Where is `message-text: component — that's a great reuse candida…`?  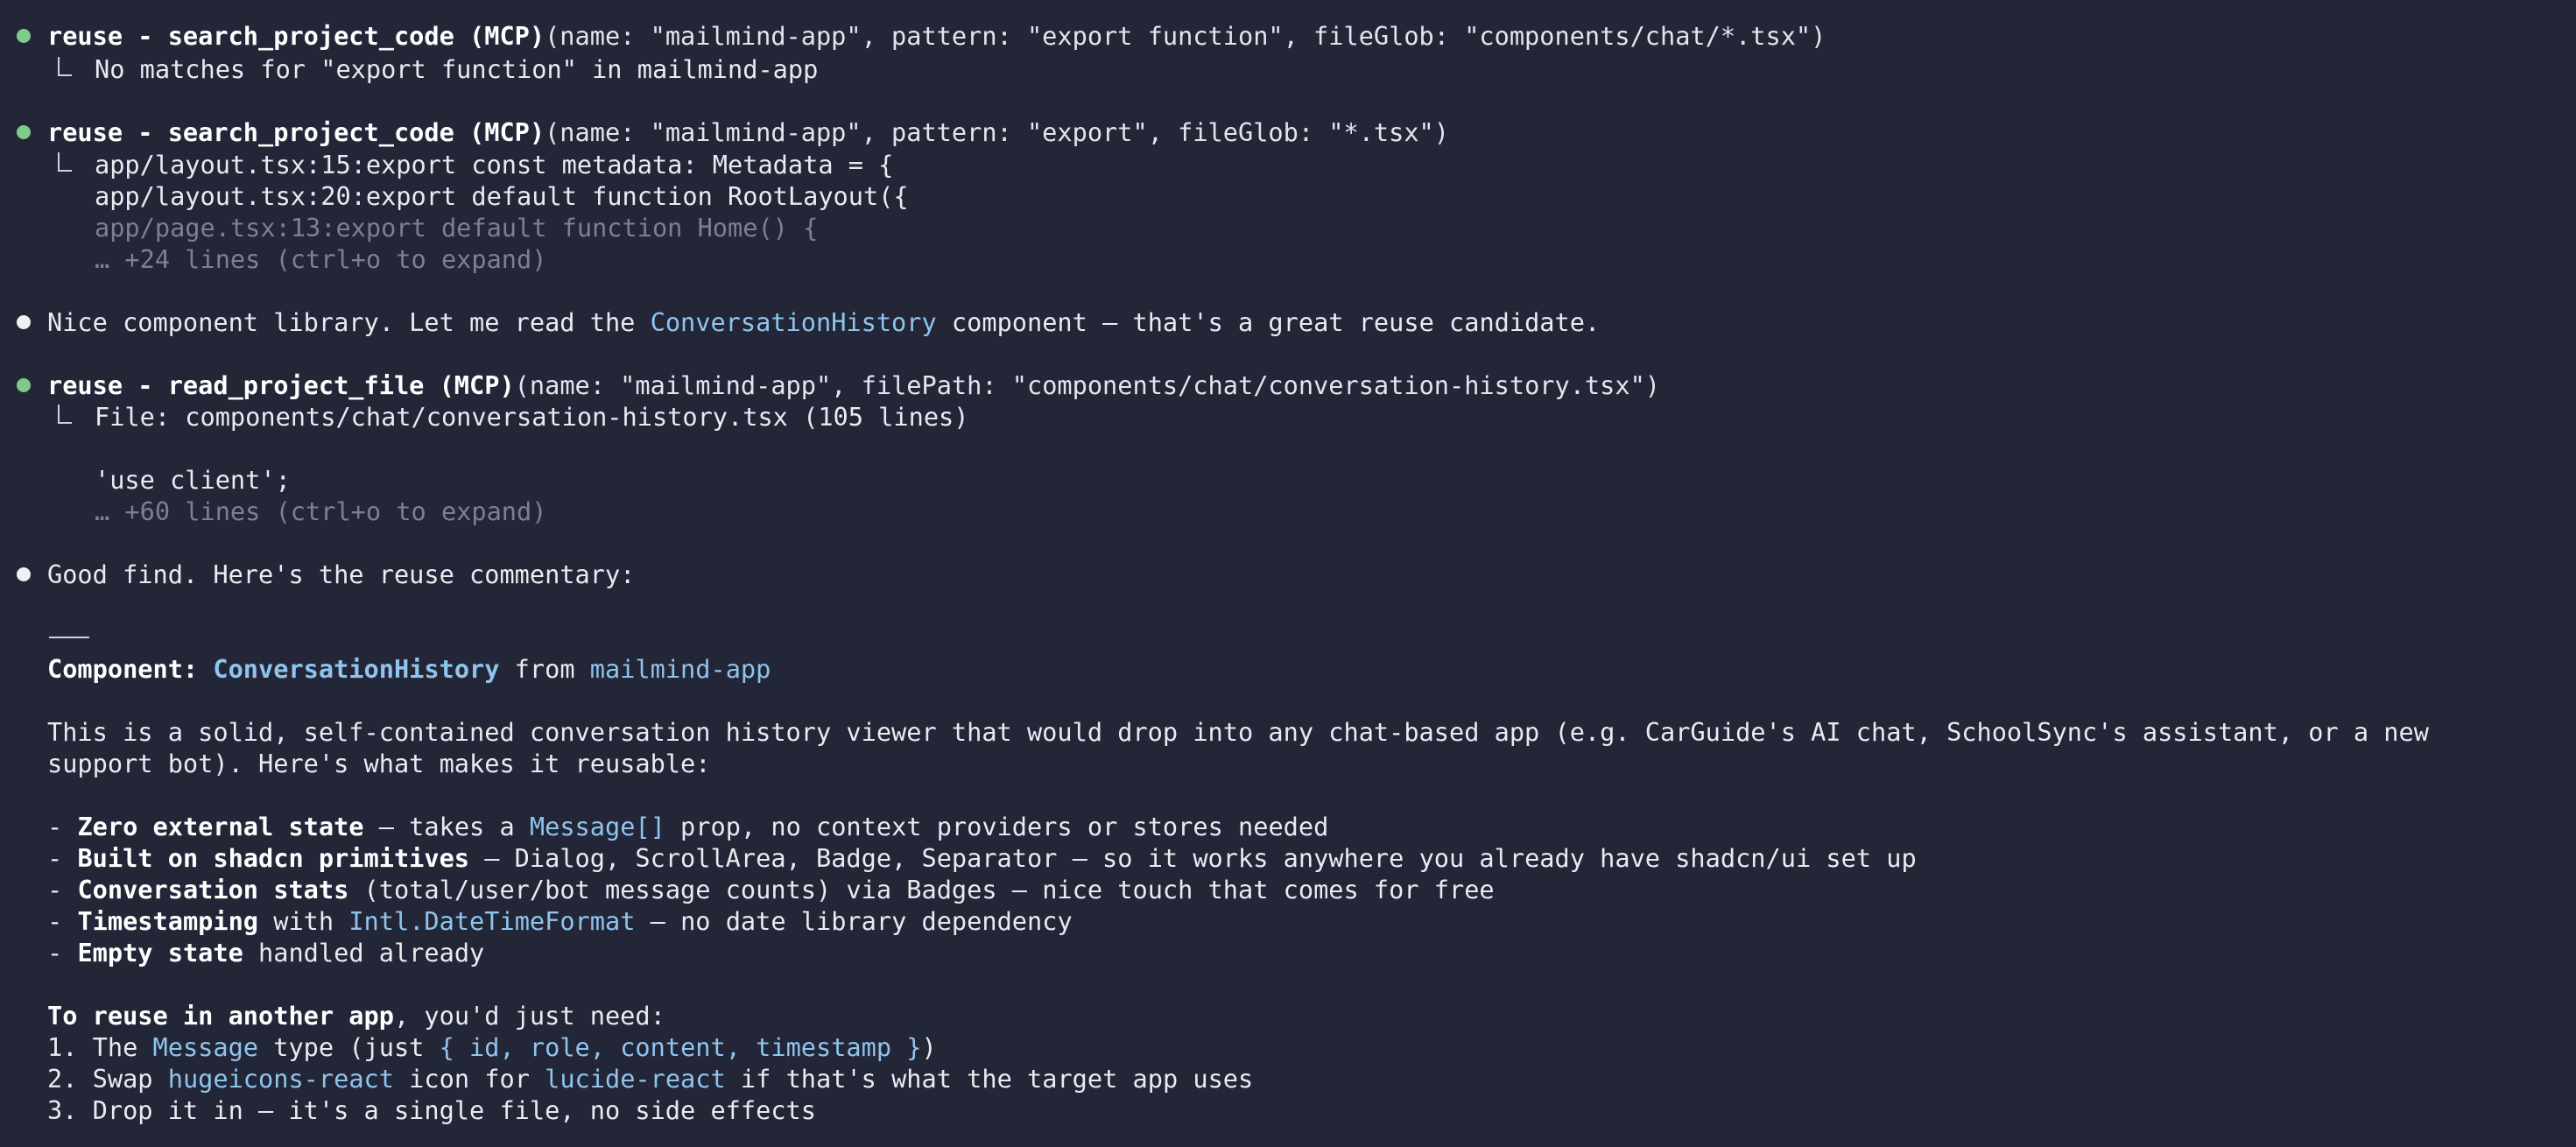 message-text: component — that's a great reuse candida… is located at coordinates (1268, 322).